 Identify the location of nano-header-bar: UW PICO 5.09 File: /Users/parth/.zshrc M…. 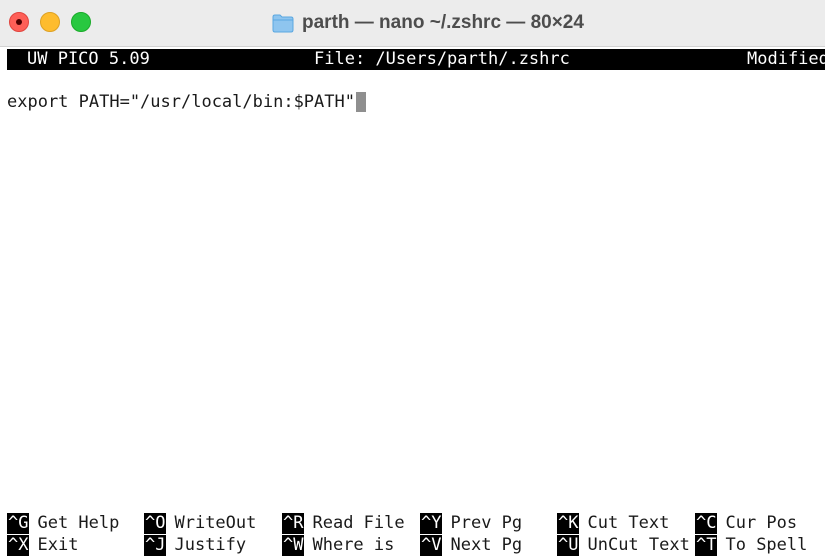
(416, 59).